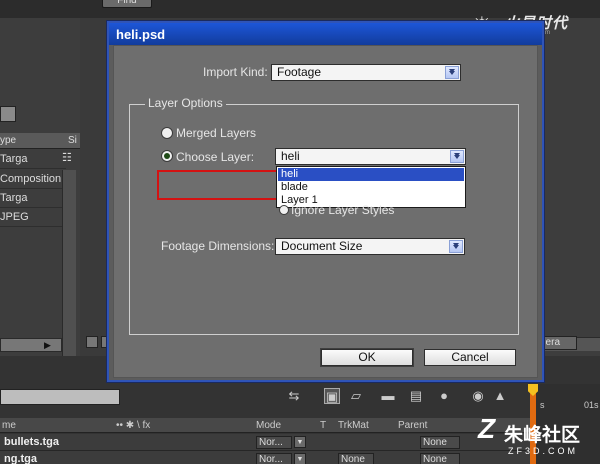 This screenshot has height=464, width=600. Describe the element at coordinates (67, 158) in the screenshot. I see `composition-icon: ☷` at that location.